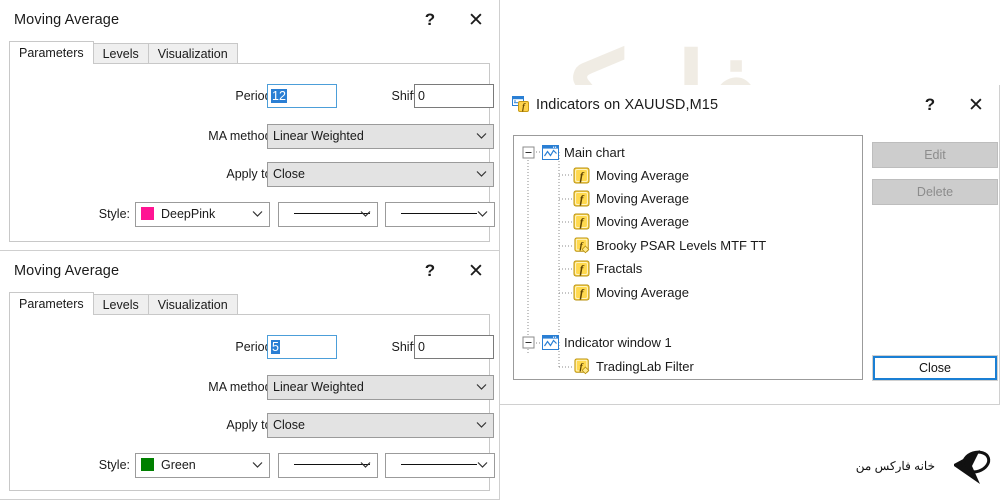 This screenshot has width=1000, height=500. I want to click on corner-logo: خانه فارکس من, so click(924, 466).